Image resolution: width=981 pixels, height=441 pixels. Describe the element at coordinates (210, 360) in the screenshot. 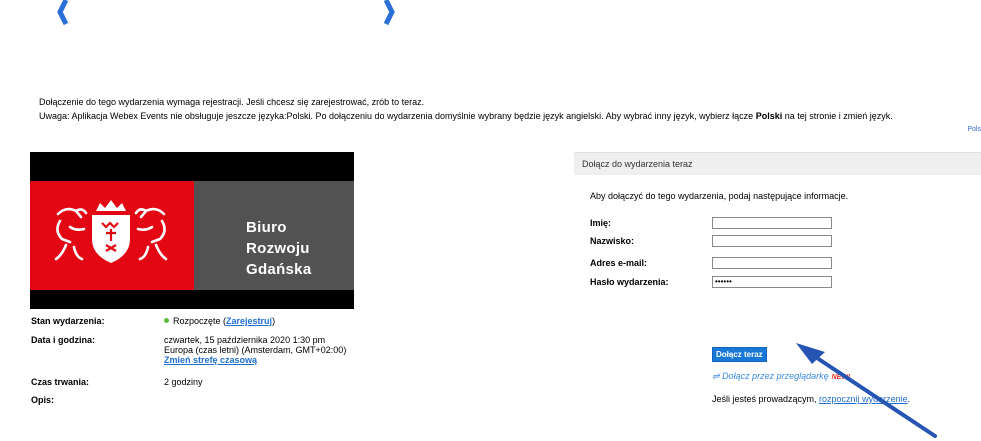

I see `change-timezone-link: Zmień strefę czasową` at that location.